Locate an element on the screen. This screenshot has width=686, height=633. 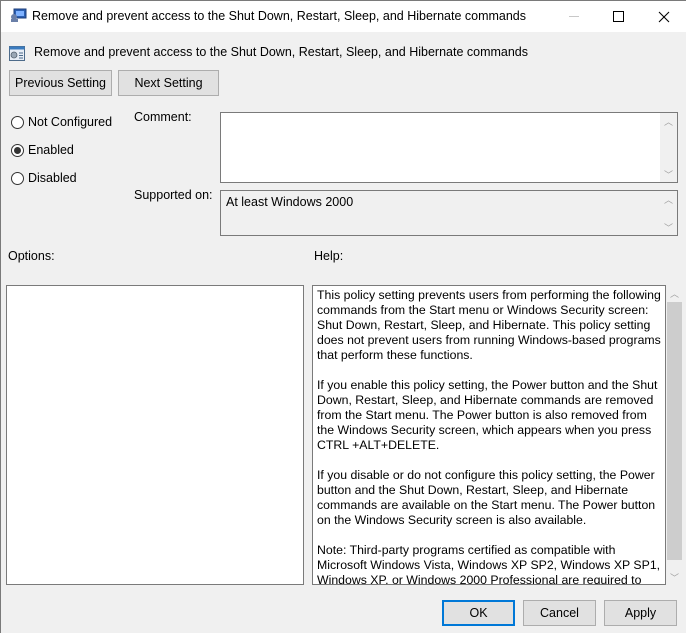
minimize-icon is located at coordinates (574, 16).